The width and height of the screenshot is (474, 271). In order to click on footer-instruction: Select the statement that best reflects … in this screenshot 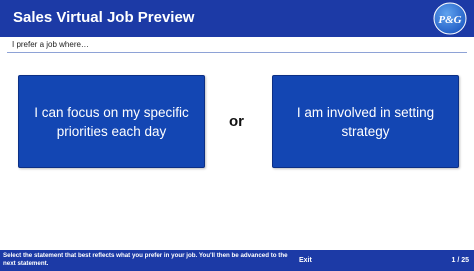, I will do `click(145, 259)`.